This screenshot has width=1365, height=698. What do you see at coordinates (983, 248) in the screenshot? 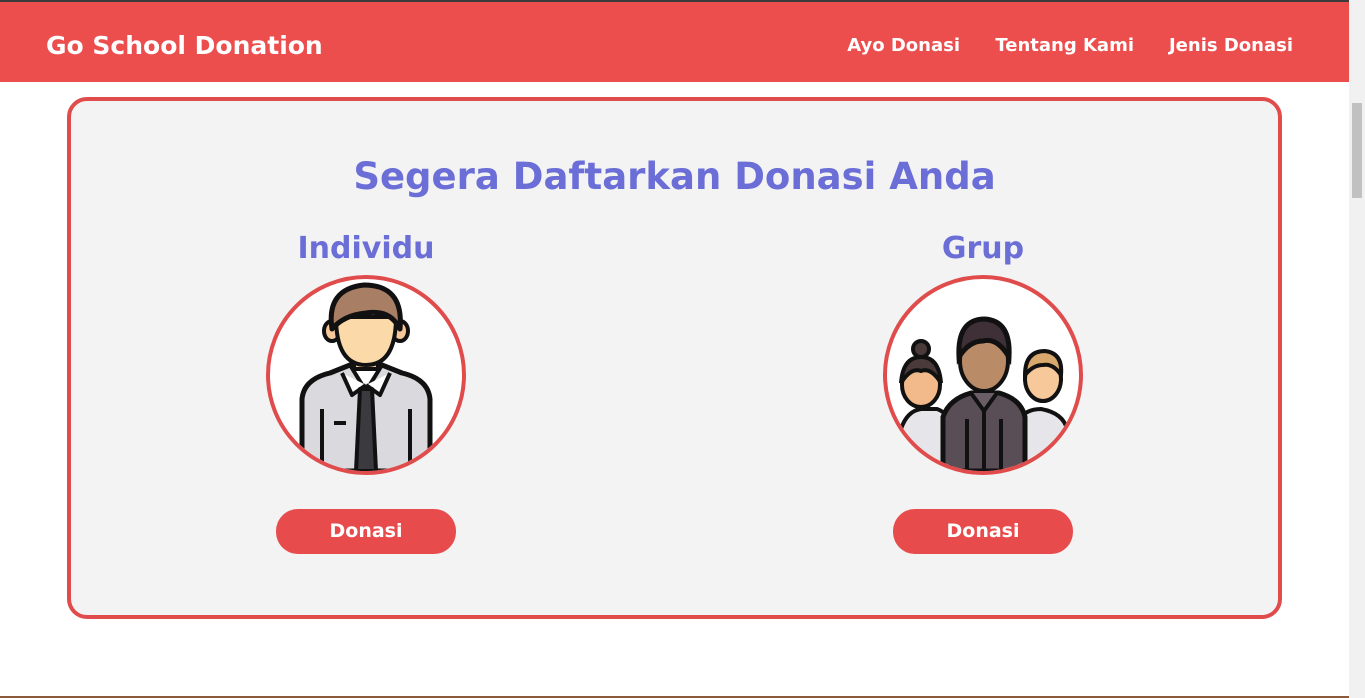
I see `option-title-grup: Grup` at bounding box center [983, 248].